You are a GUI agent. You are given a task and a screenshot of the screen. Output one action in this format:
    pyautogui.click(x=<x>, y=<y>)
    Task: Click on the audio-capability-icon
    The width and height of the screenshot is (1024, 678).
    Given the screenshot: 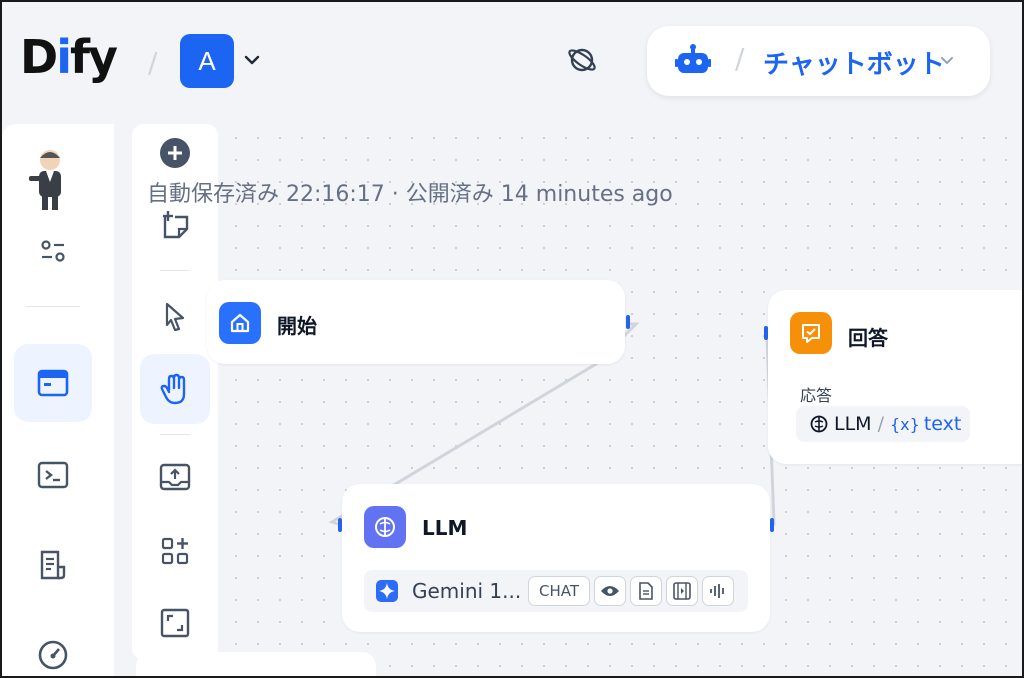 What is the action you would take?
    pyautogui.click(x=718, y=591)
    